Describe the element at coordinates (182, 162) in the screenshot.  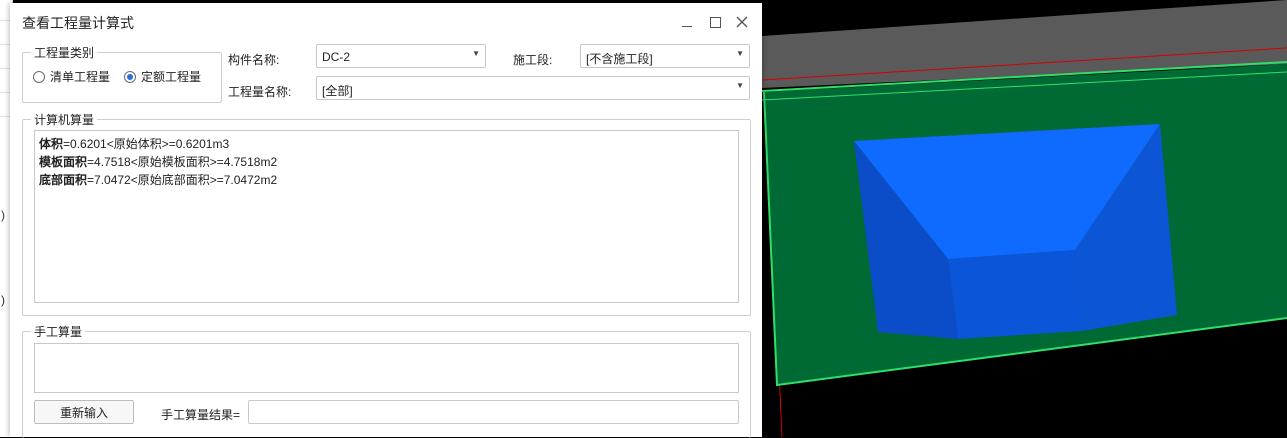
I see `calc-line-expr: =4.7518<原始模板面积>=4.7518m2` at that location.